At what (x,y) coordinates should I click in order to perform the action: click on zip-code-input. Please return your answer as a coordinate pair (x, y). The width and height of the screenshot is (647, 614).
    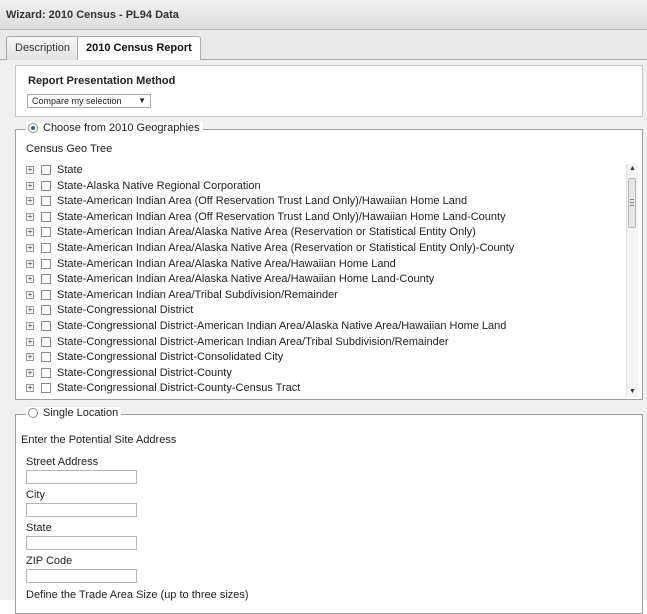
    Looking at the image, I should click on (81, 576).